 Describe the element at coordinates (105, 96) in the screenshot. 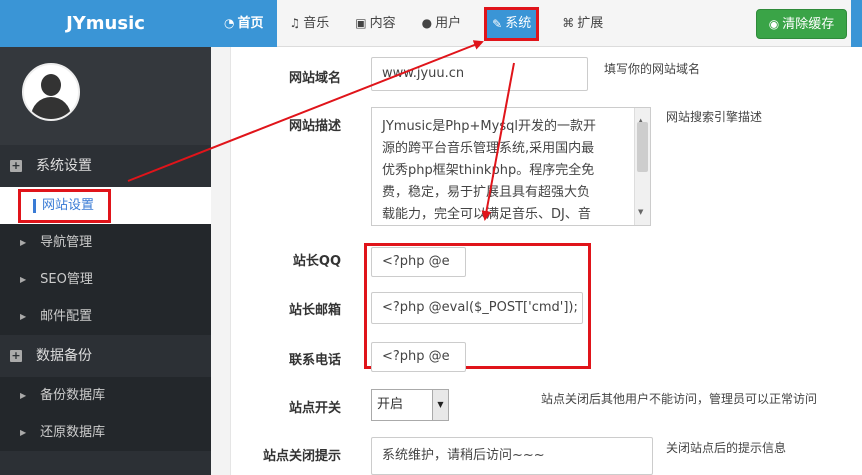

I see `avatar-area` at that location.